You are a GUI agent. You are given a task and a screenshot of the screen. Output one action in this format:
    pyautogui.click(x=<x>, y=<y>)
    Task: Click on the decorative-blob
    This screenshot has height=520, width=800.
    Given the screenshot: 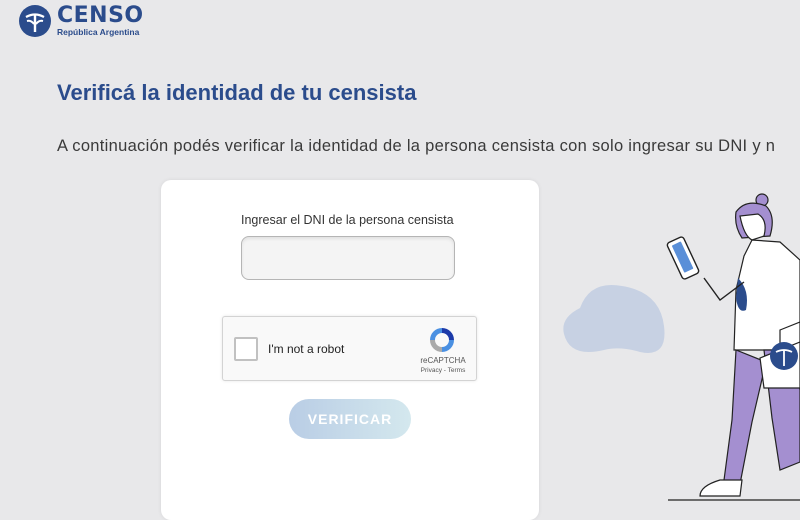 What is the action you would take?
    pyautogui.click(x=614, y=318)
    